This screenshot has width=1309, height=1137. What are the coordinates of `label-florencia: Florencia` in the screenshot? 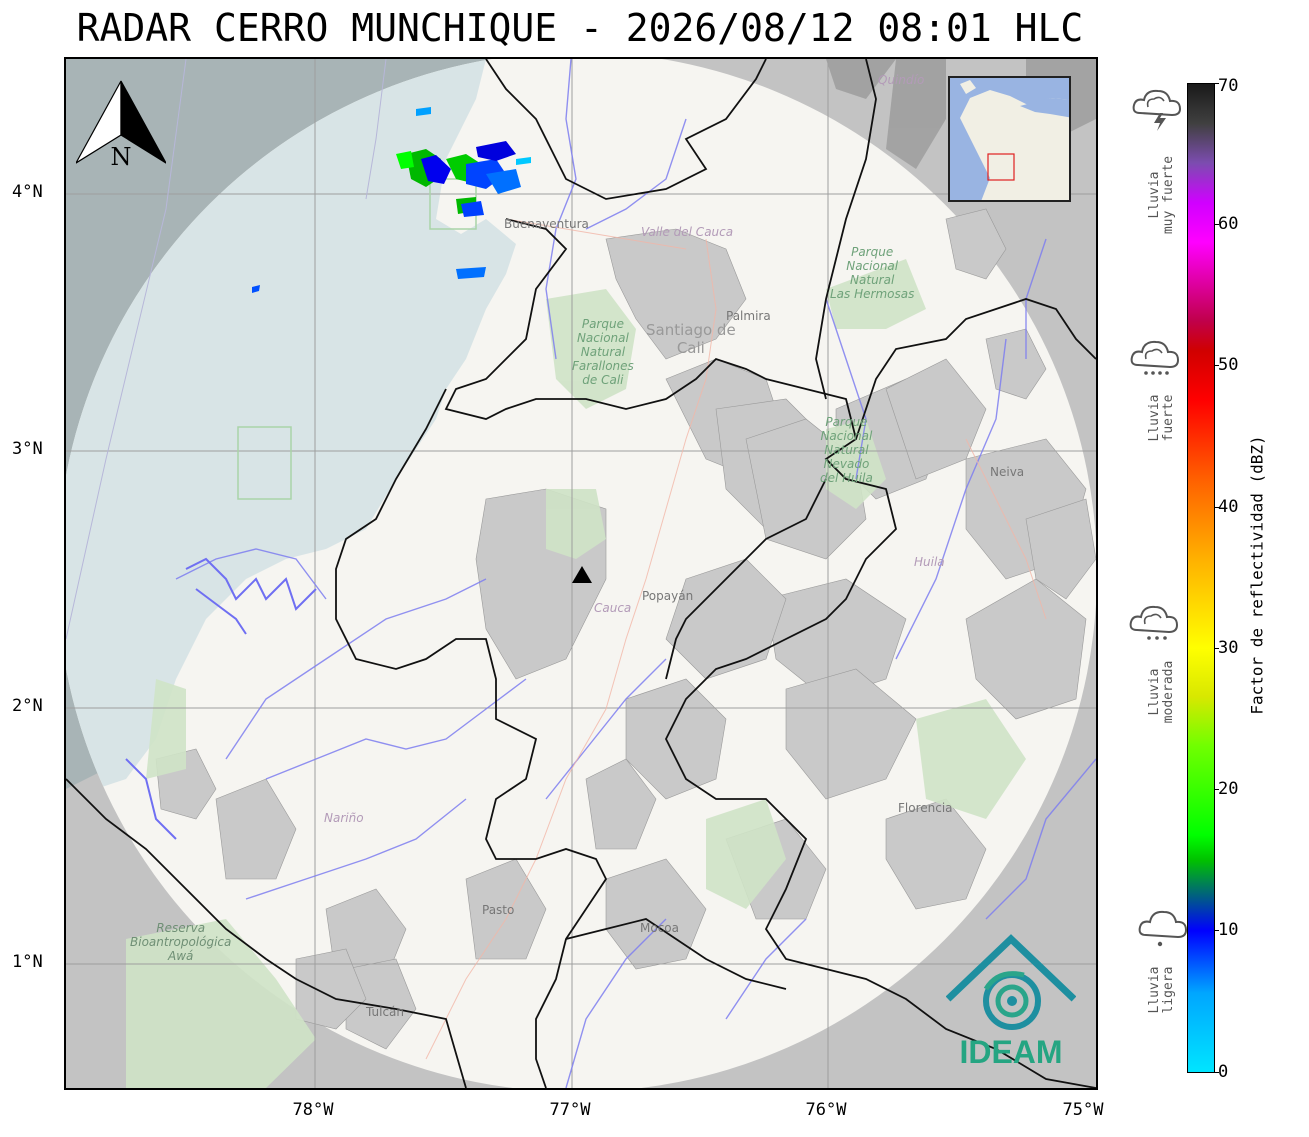 It's located at (925, 808).